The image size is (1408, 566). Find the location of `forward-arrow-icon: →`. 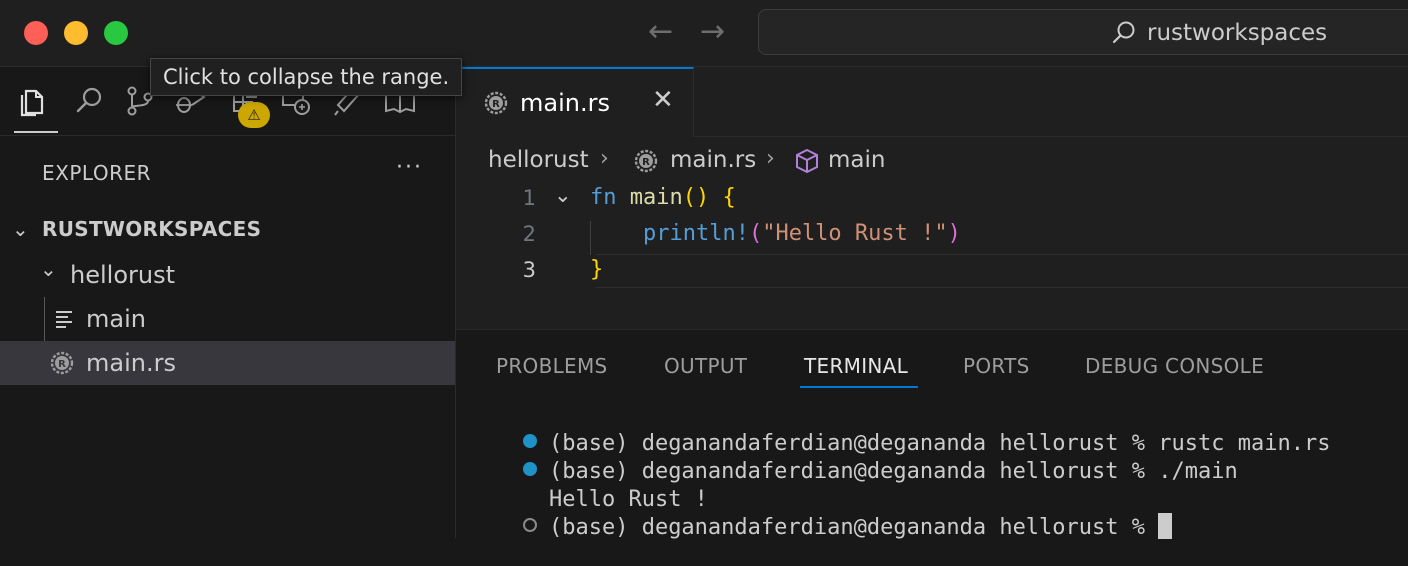

forward-arrow-icon: → is located at coordinates (712, 32).